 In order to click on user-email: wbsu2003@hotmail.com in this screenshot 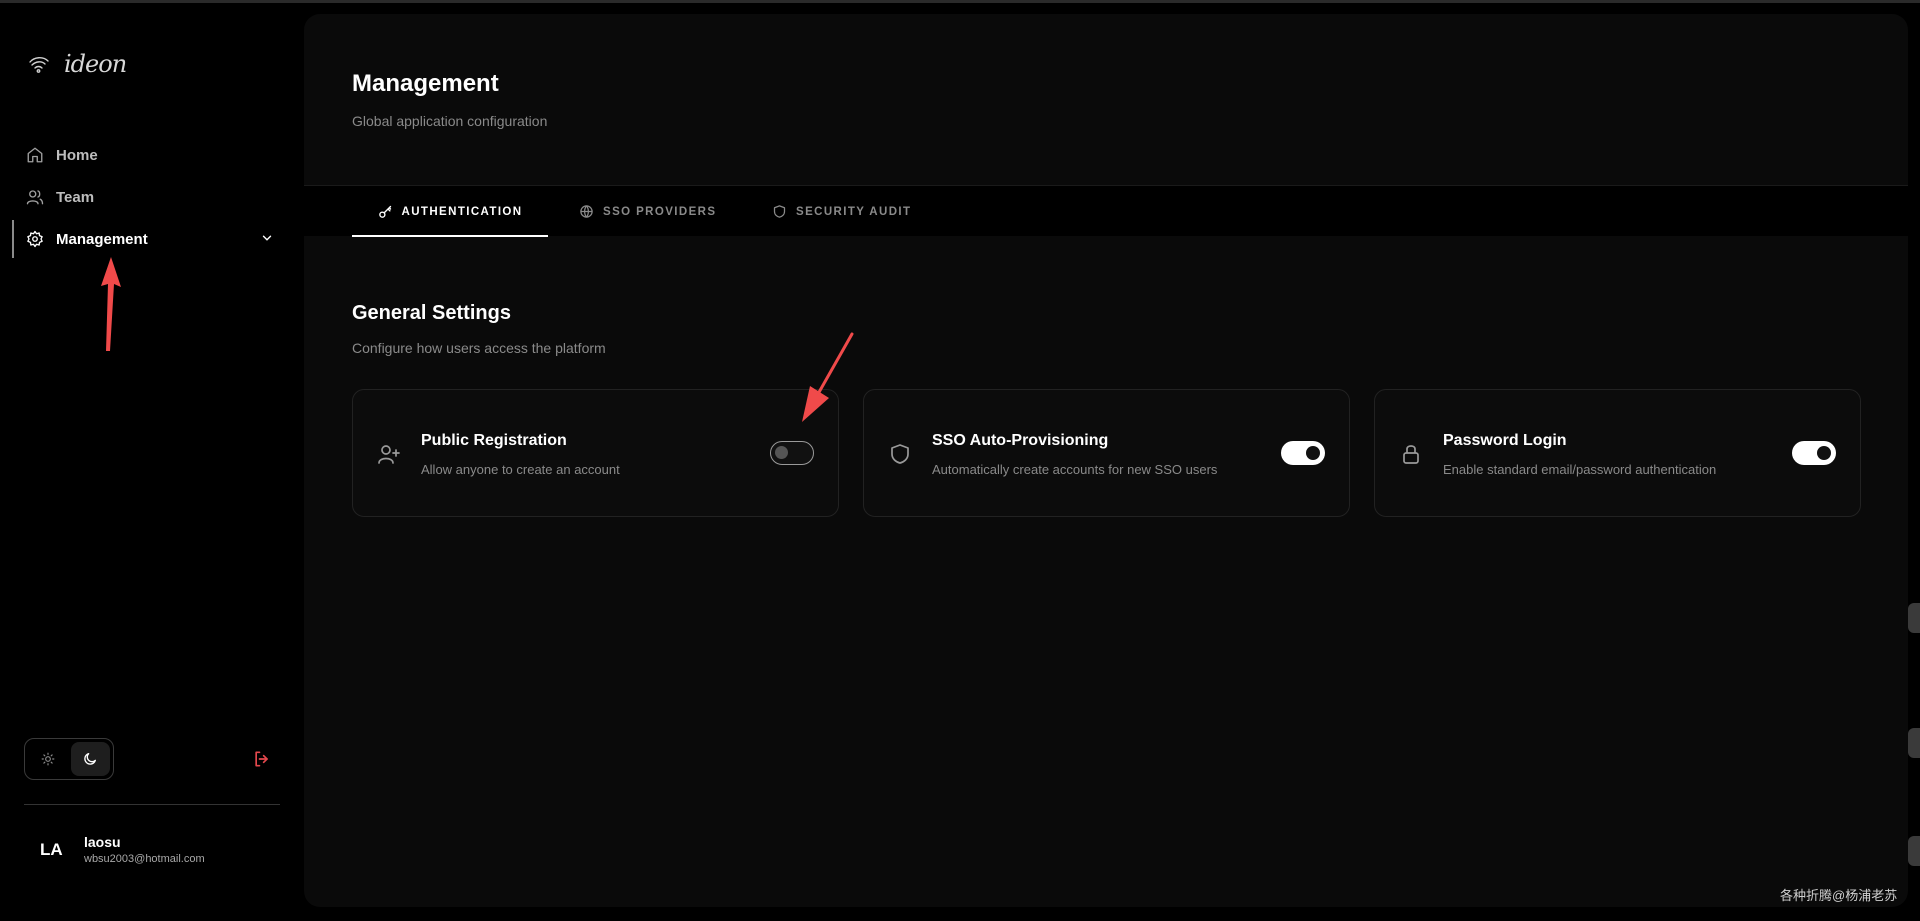, I will do `click(144, 859)`.